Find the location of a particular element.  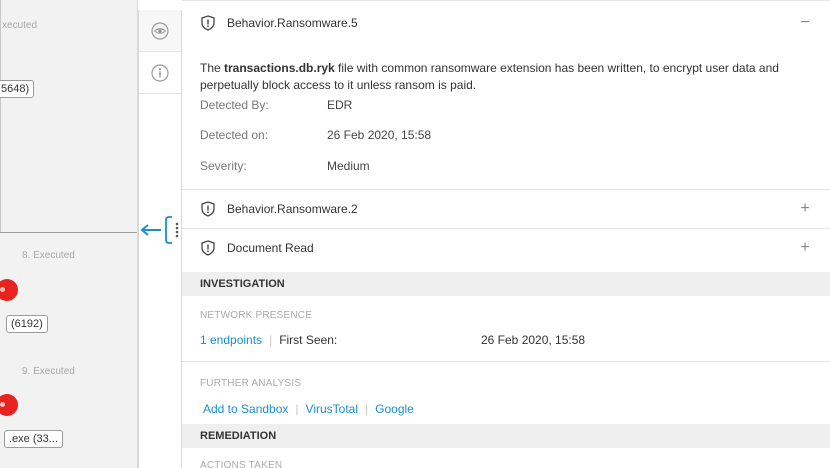

file-name: transactions.db.ryk is located at coordinates (279, 68).